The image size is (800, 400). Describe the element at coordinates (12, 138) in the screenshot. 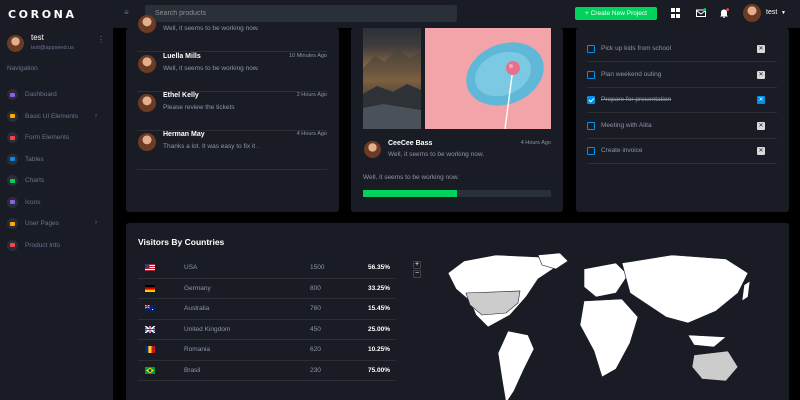

I see `playlist-icon` at that location.